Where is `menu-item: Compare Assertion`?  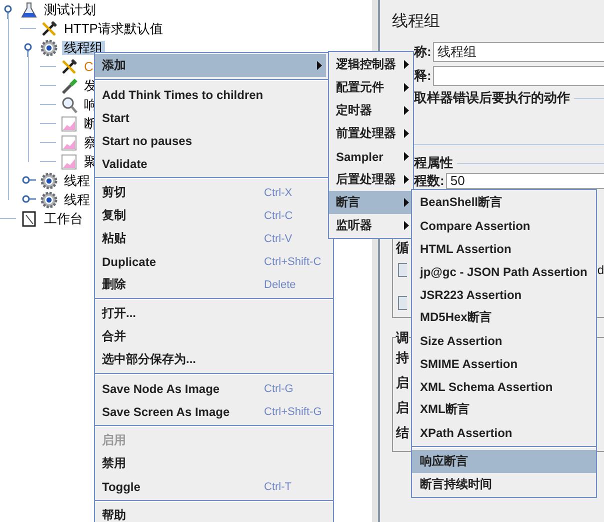 menu-item: Compare Assertion is located at coordinates (504, 225).